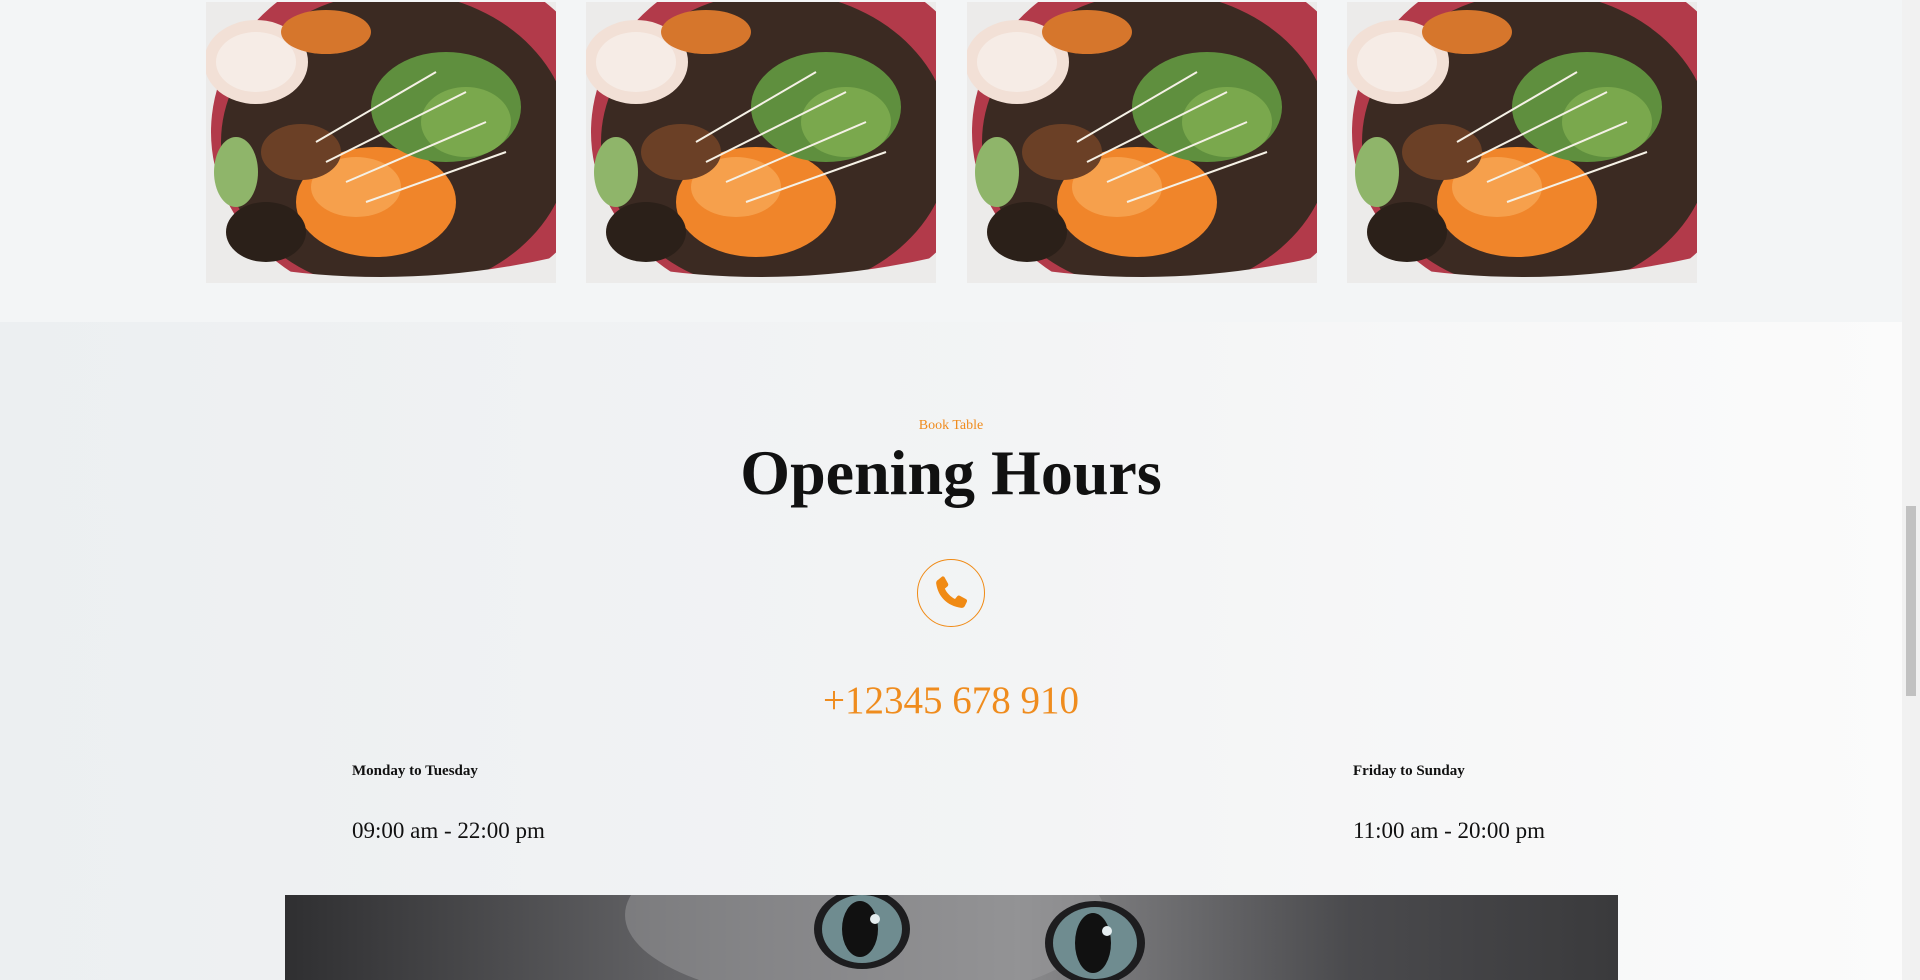  What do you see at coordinates (1911, 490) in the screenshot?
I see `vertical-scrollbar` at bounding box center [1911, 490].